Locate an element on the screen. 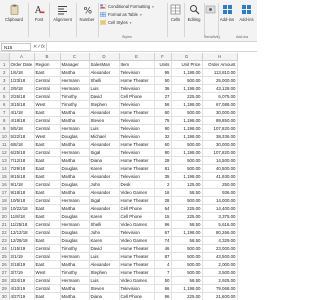  cell: 30,000.00 is located at coordinates (220, 144).